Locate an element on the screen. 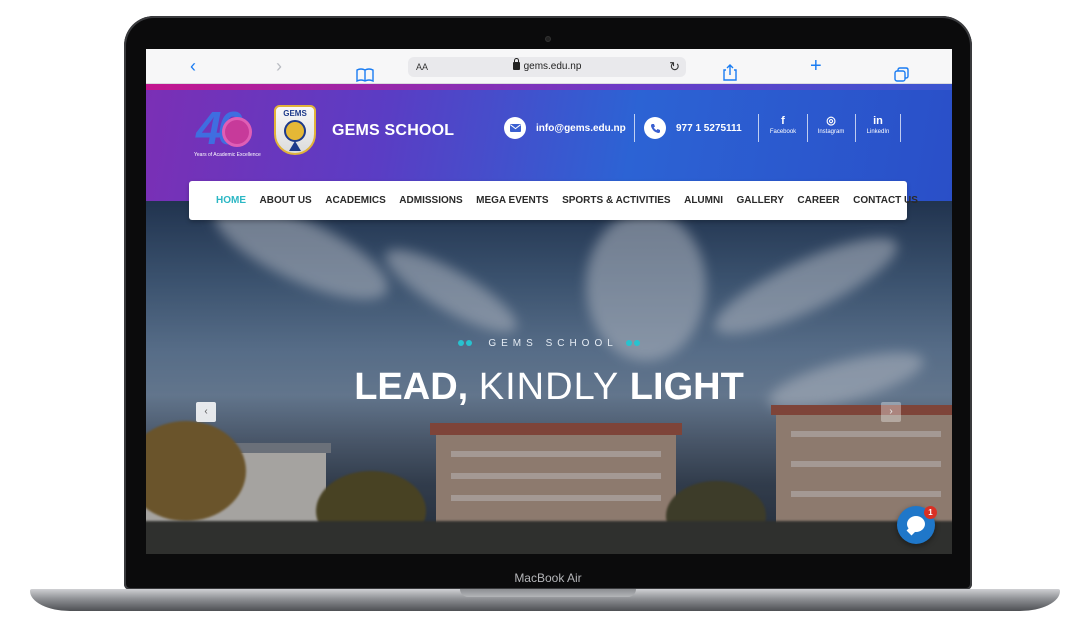  nav-item-admissions: ADMISSIONS is located at coordinates (430, 200).